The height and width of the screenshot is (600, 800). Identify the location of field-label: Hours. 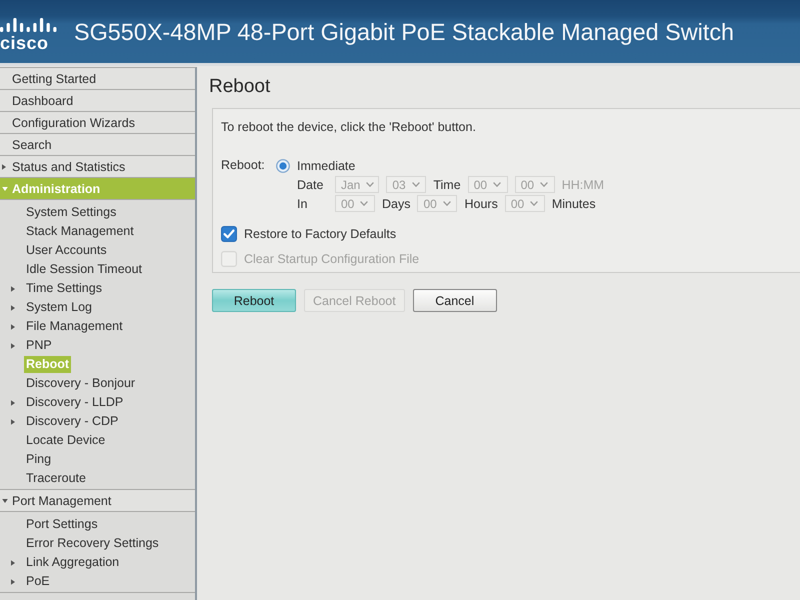
(481, 203).